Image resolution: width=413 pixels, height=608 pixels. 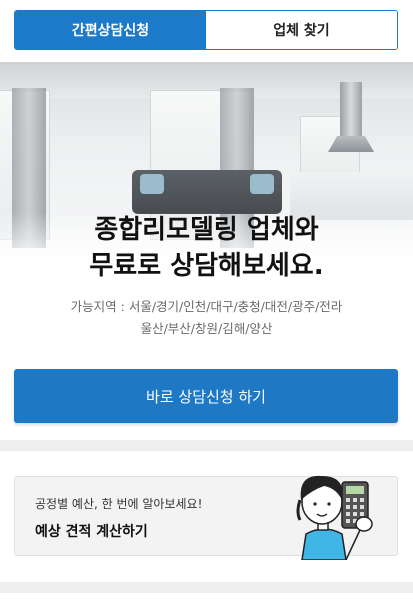 What do you see at coordinates (206, 445) in the screenshot?
I see `section-divider` at bounding box center [206, 445].